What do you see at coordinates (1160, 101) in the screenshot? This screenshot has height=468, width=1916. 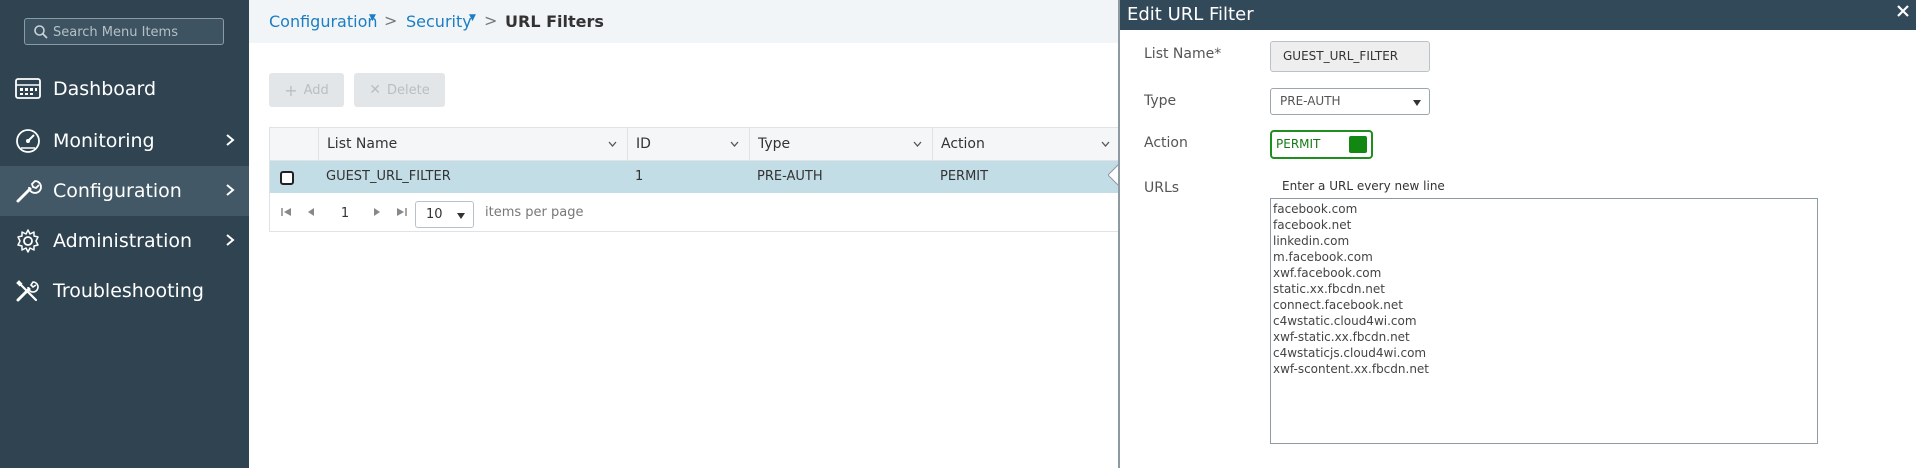 I see `type-label: Type` at bounding box center [1160, 101].